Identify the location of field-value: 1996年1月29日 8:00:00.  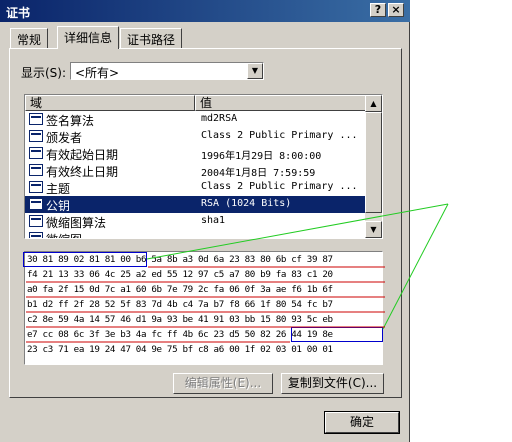
(261, 156).